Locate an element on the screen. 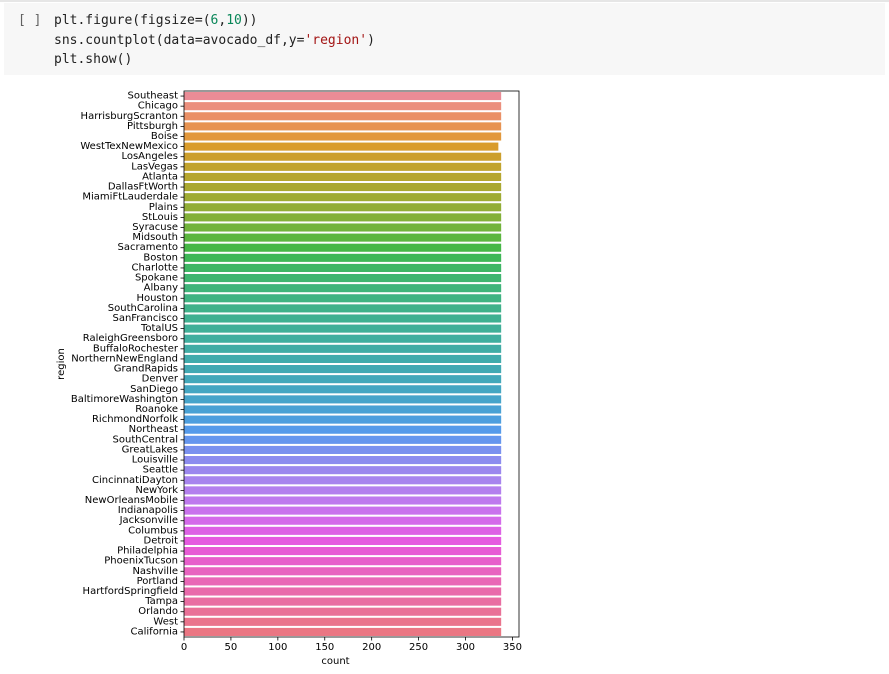 The width and height of the screenshot is (889, 674). x-tick-label: 150 is located at coordinates (324, 647).